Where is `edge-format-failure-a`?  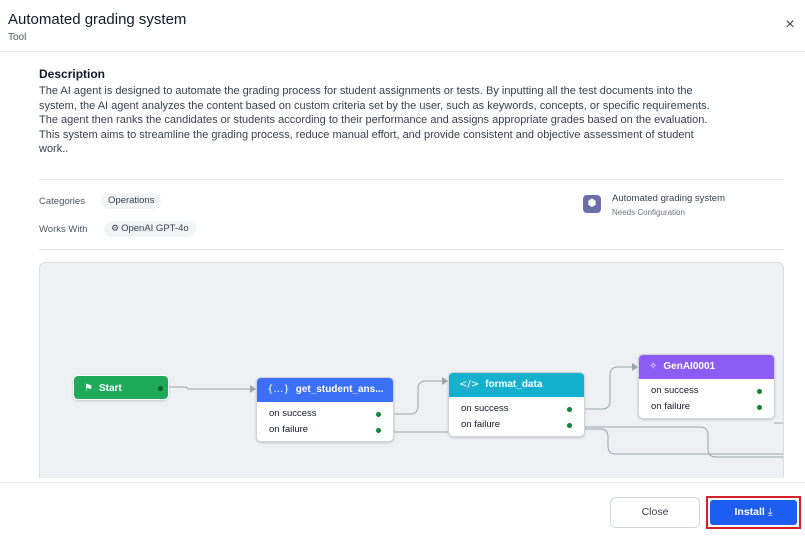 edge-format-failure-a is located at coordinates (684, 442).